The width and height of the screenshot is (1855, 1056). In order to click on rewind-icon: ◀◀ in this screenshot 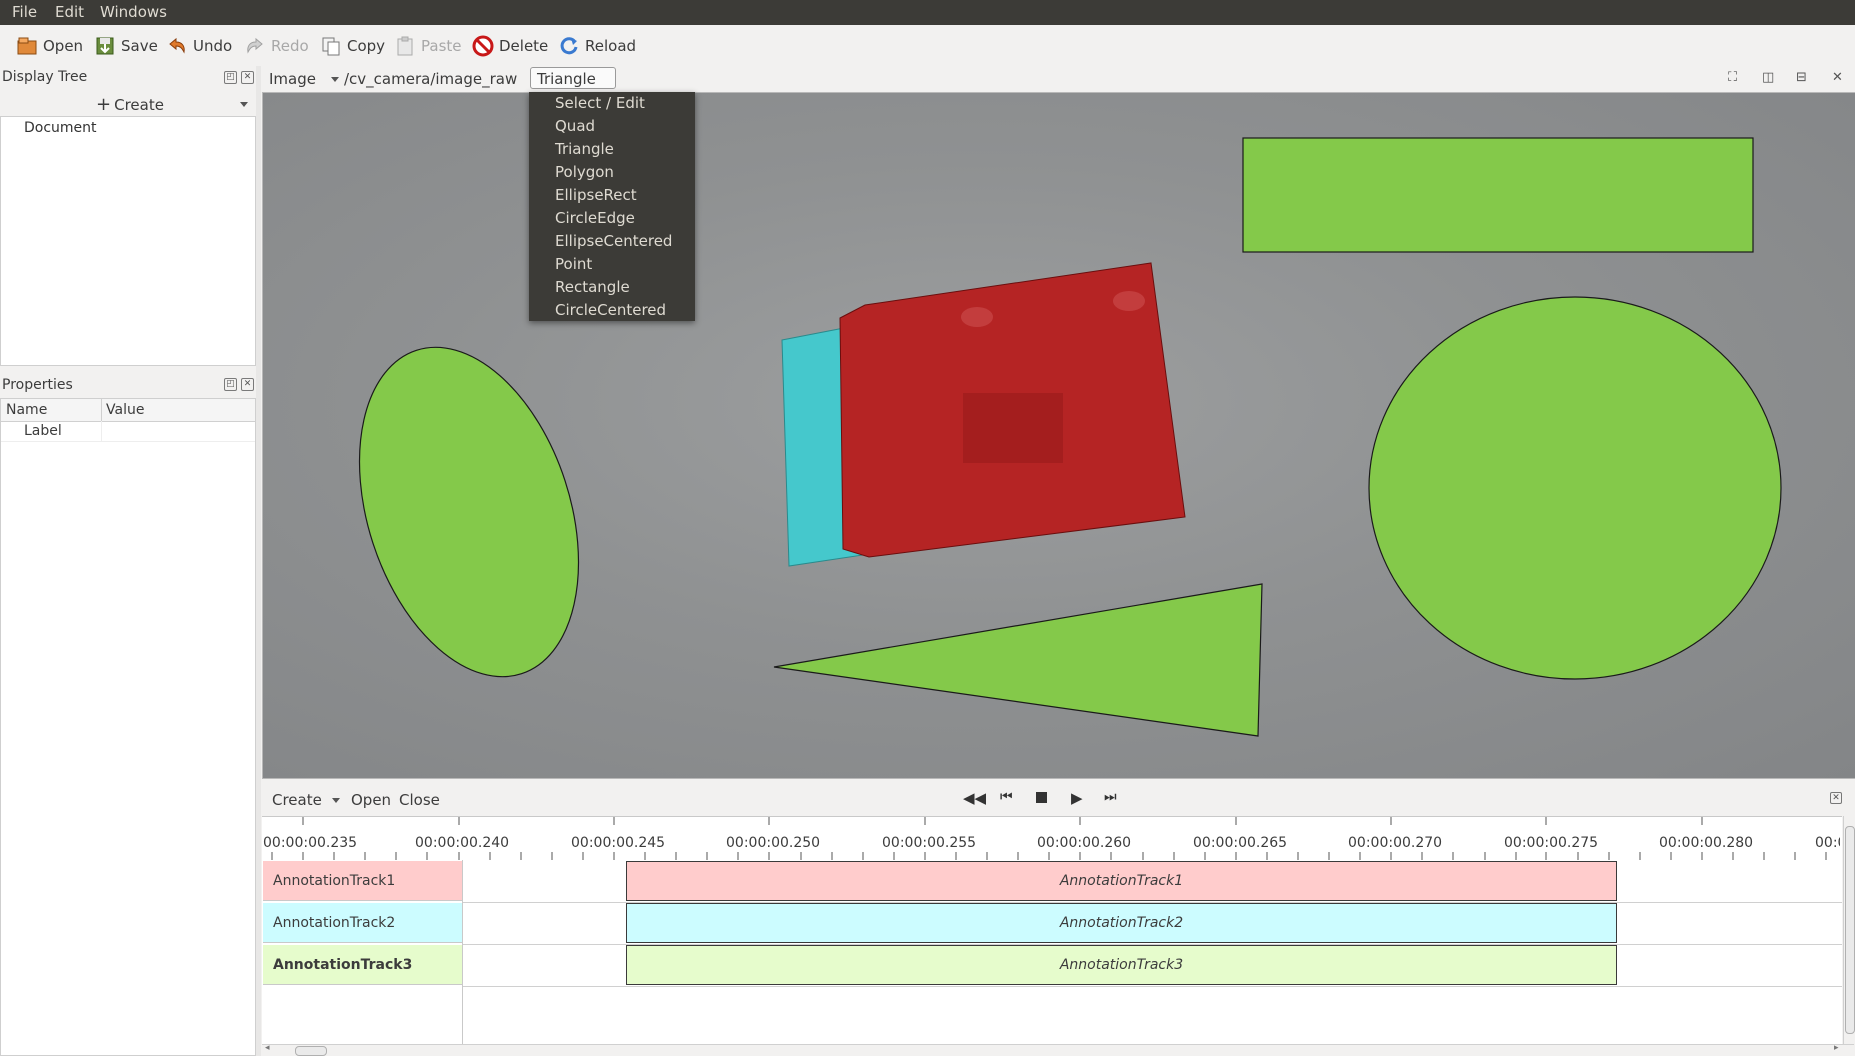, I will do `click(974, 798)`.